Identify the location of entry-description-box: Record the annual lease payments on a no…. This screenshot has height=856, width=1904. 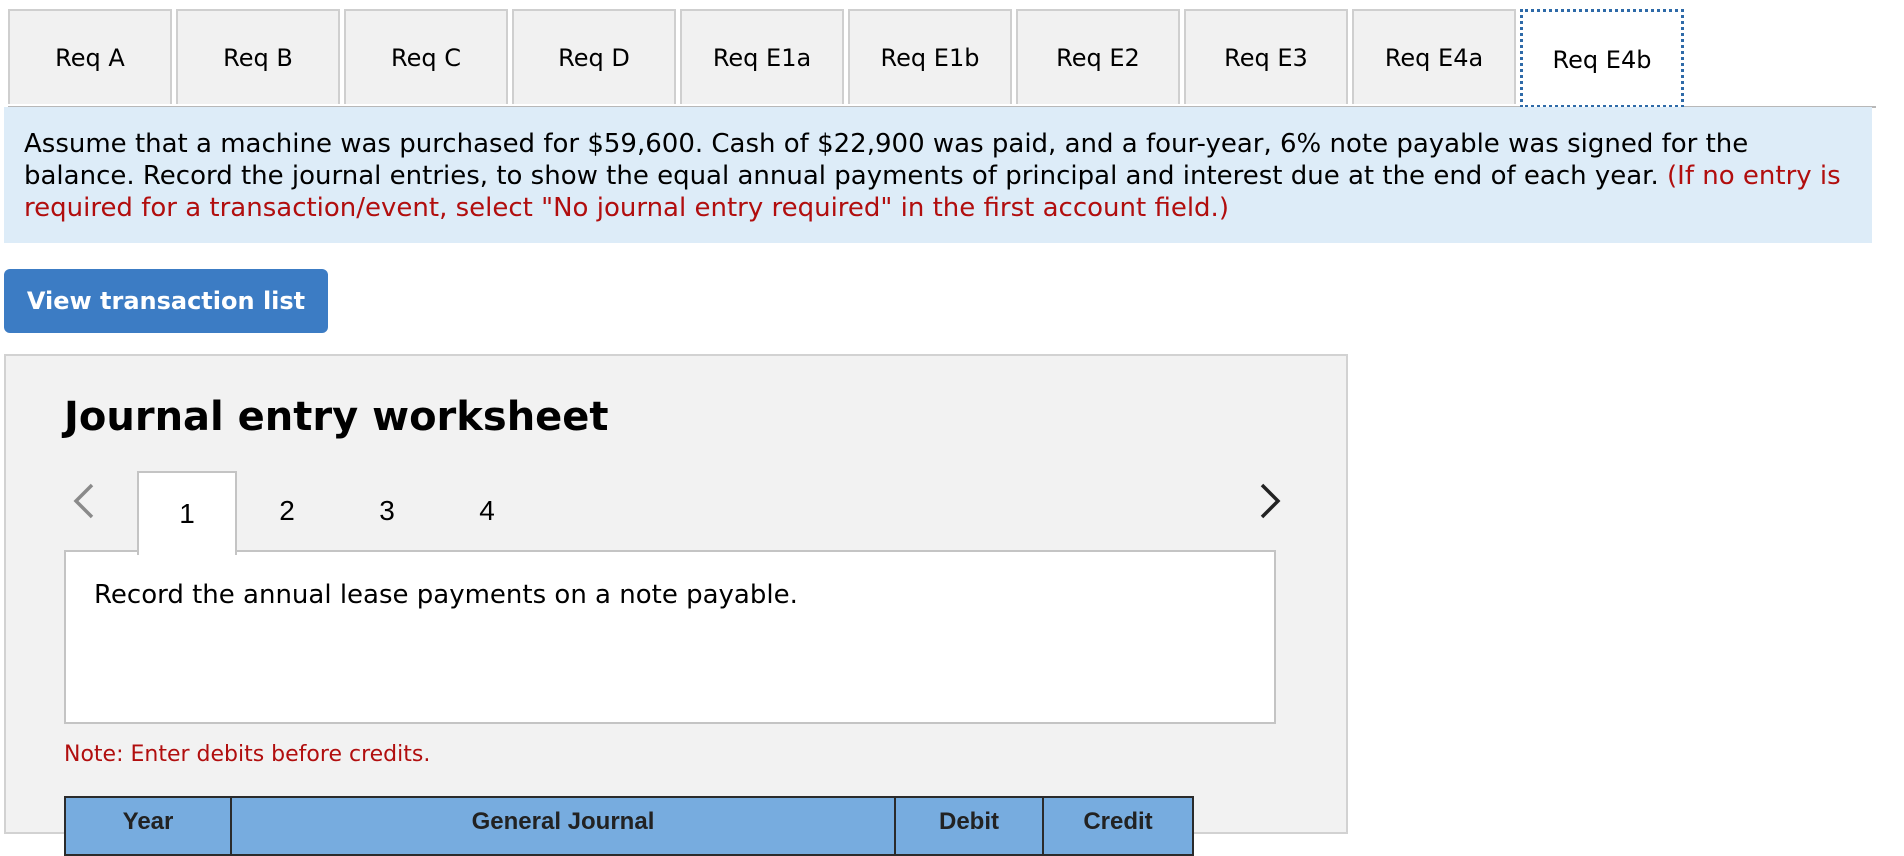
(670, 637).